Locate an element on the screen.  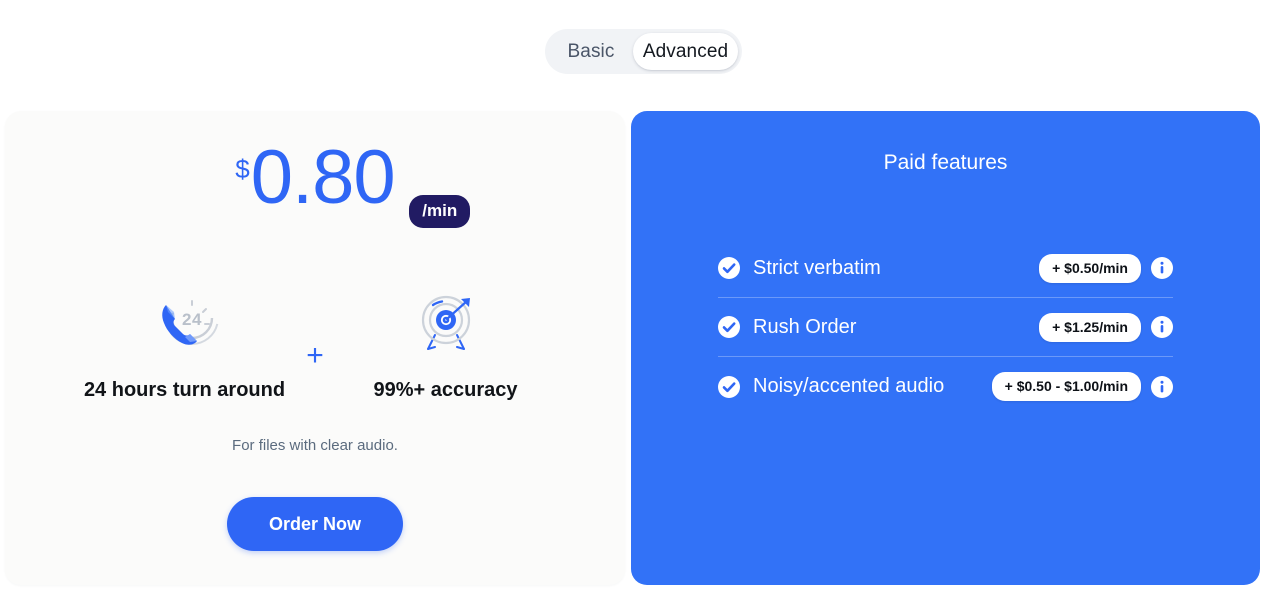
phone-24-hours-icon: 24 is located at coordinates (185, 324).